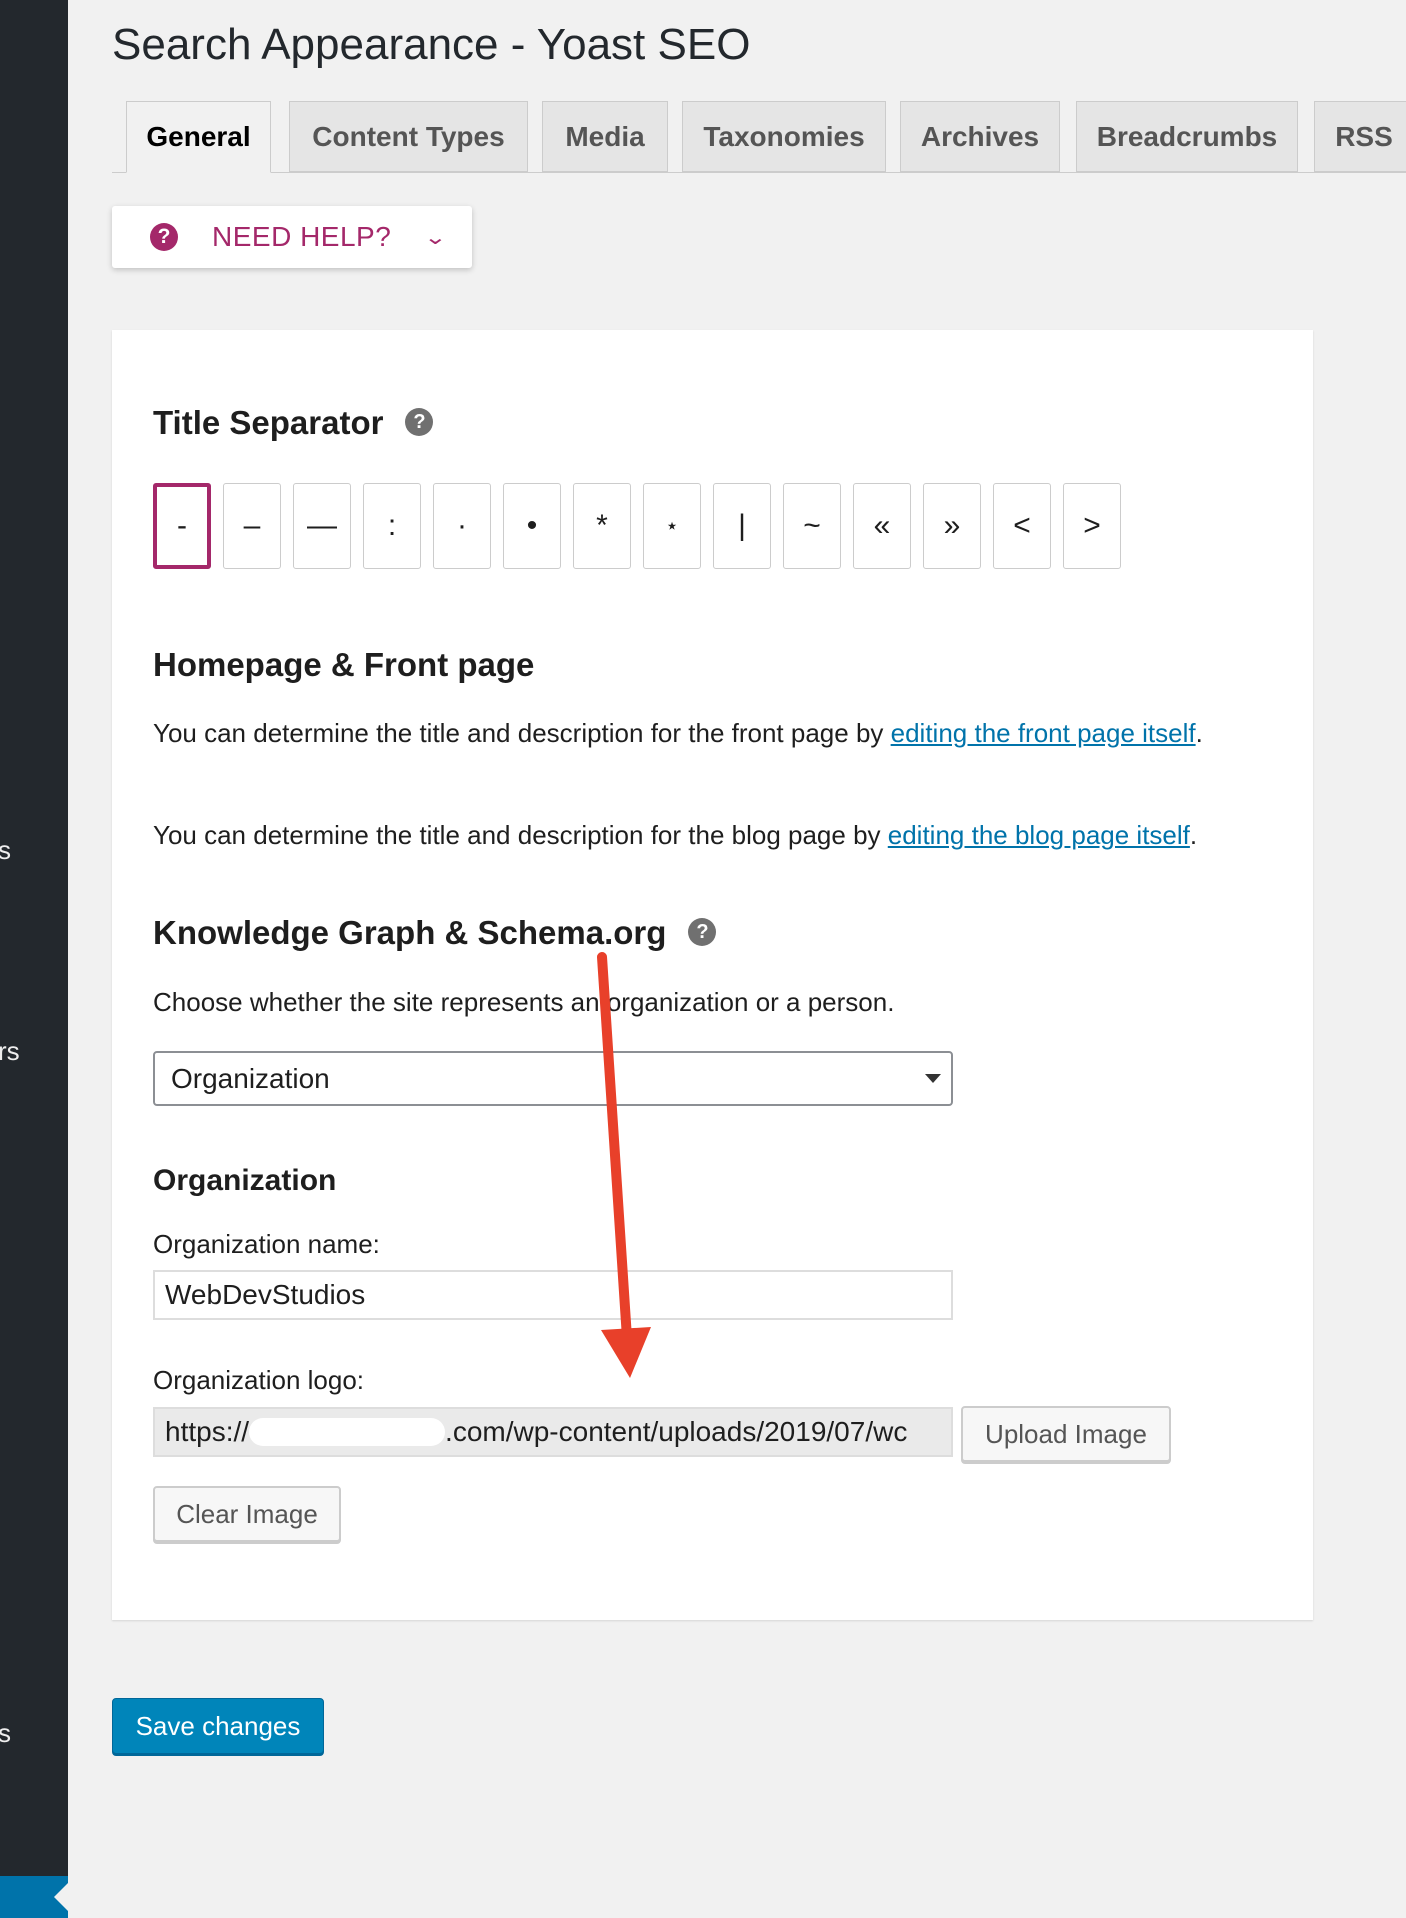  I want to click on question-circle-icon: ?, so click(164, 237).